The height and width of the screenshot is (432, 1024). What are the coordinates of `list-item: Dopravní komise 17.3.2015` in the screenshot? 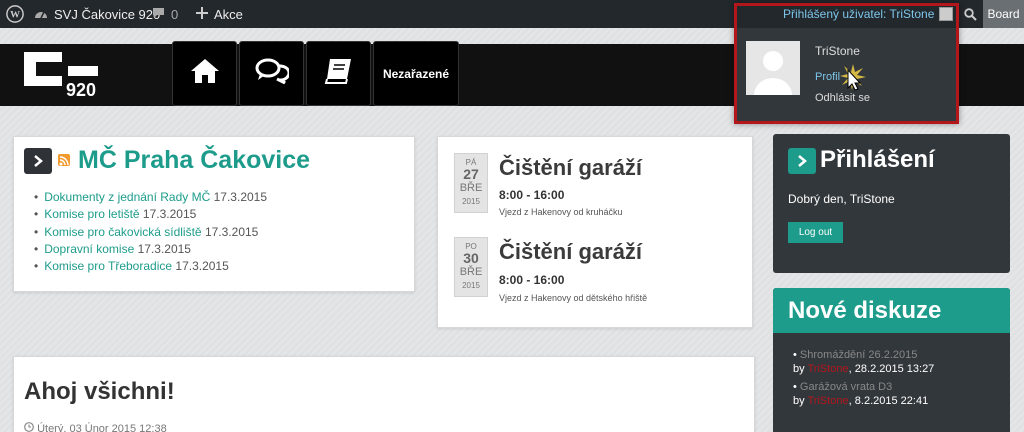 It's located at (150, 249).